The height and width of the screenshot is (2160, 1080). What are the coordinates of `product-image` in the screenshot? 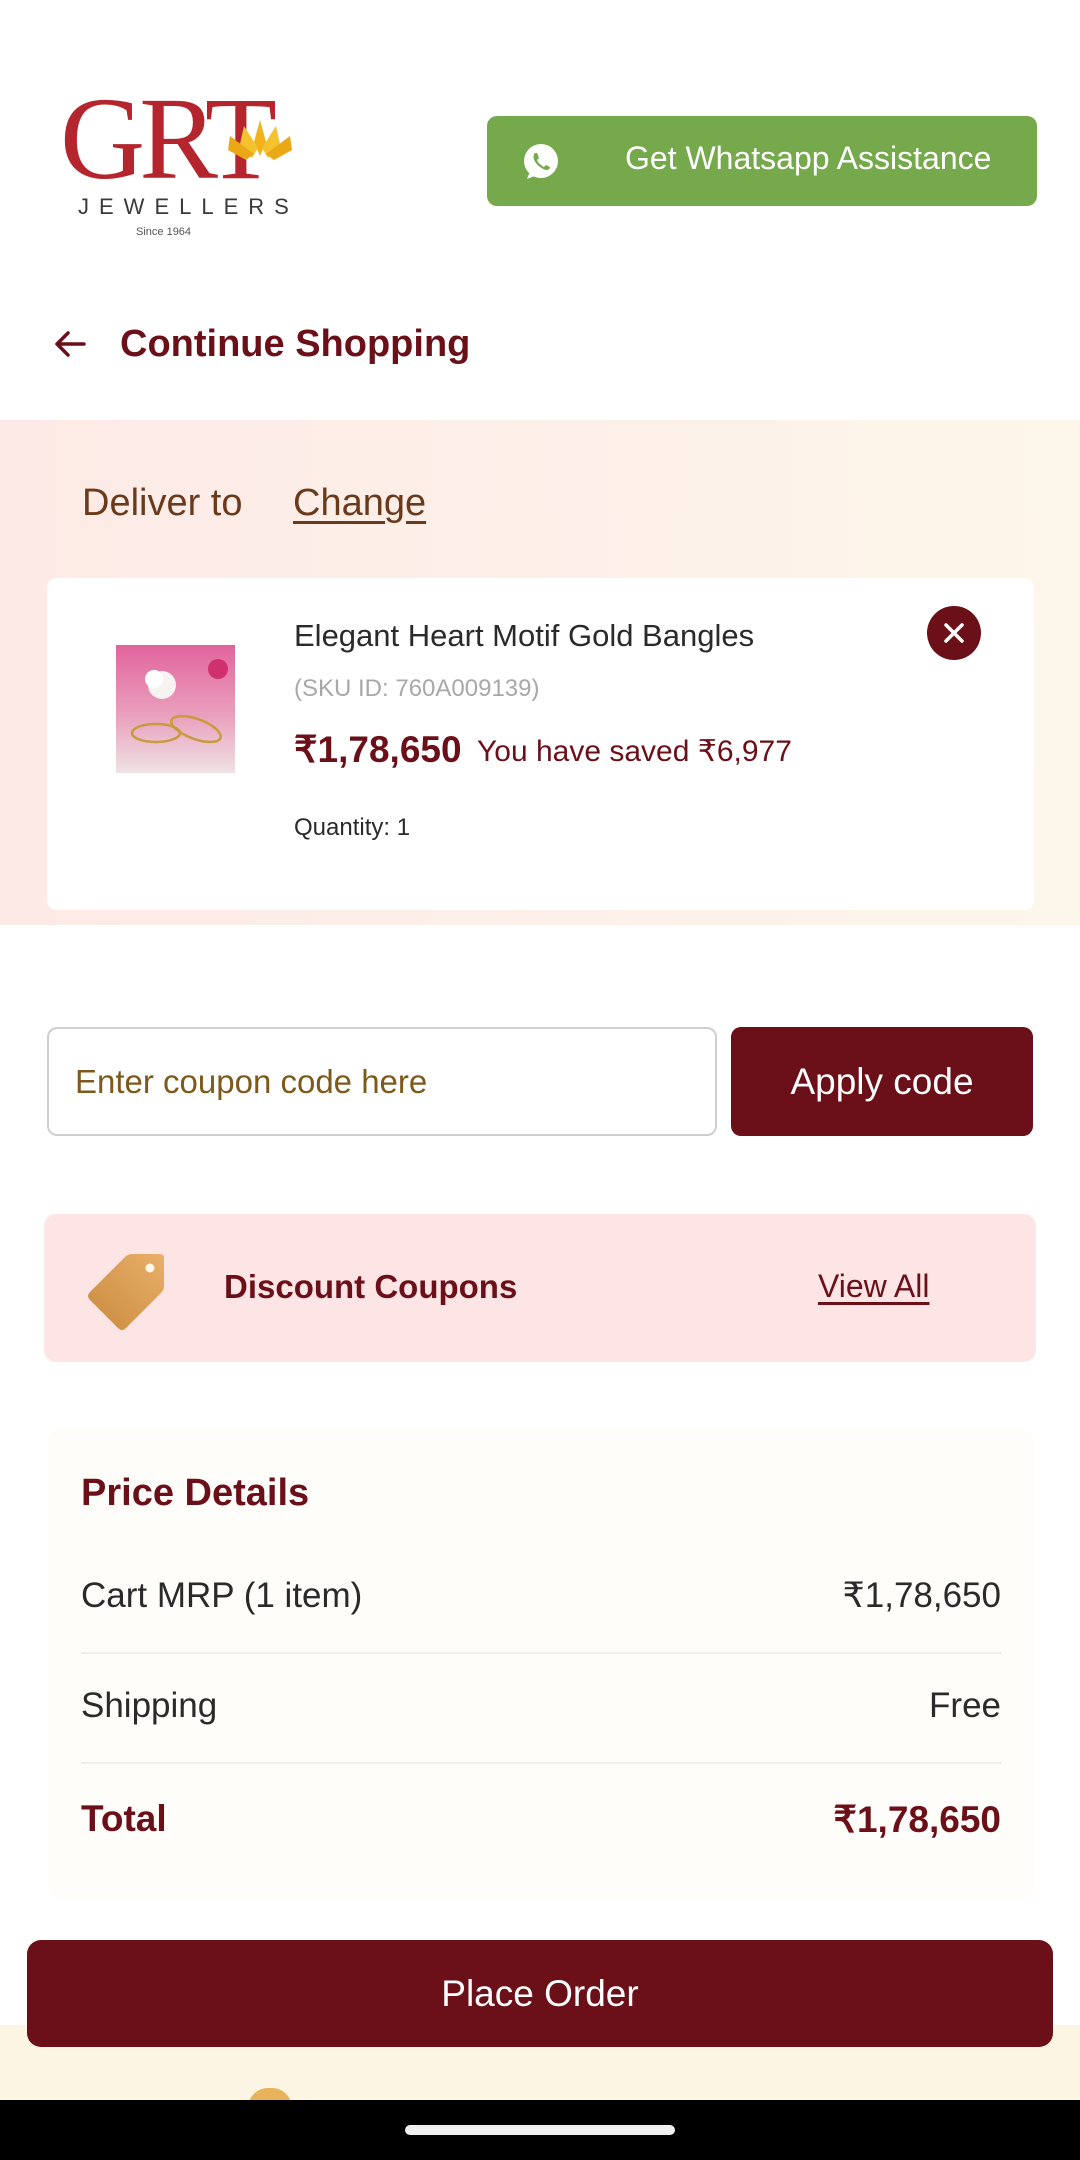 It's located at (175, 709).